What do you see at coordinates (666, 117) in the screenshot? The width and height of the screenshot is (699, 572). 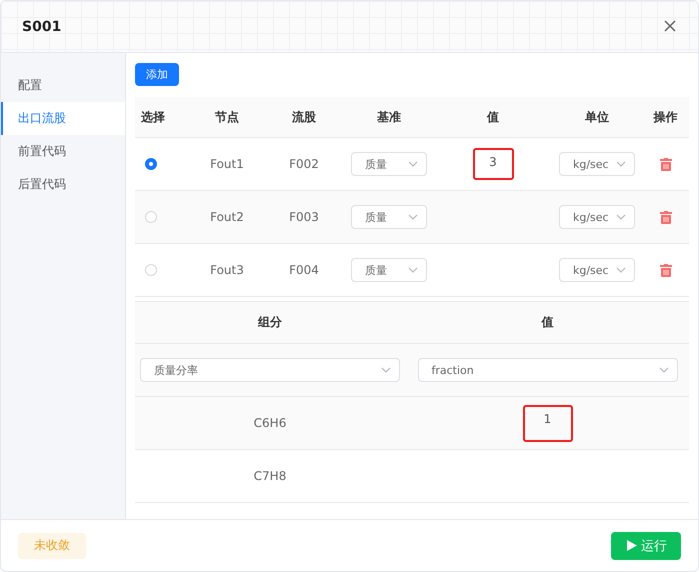 I see `column-header: 操作` at bounding box center [666, 117].